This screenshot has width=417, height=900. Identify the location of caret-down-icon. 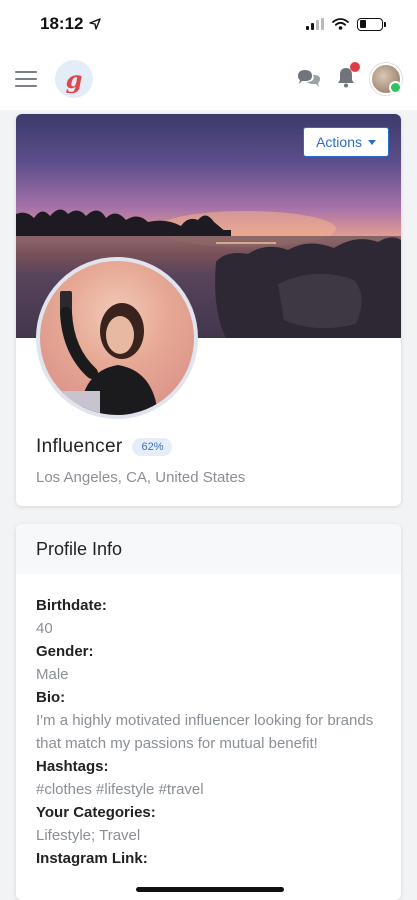
(372, 142).